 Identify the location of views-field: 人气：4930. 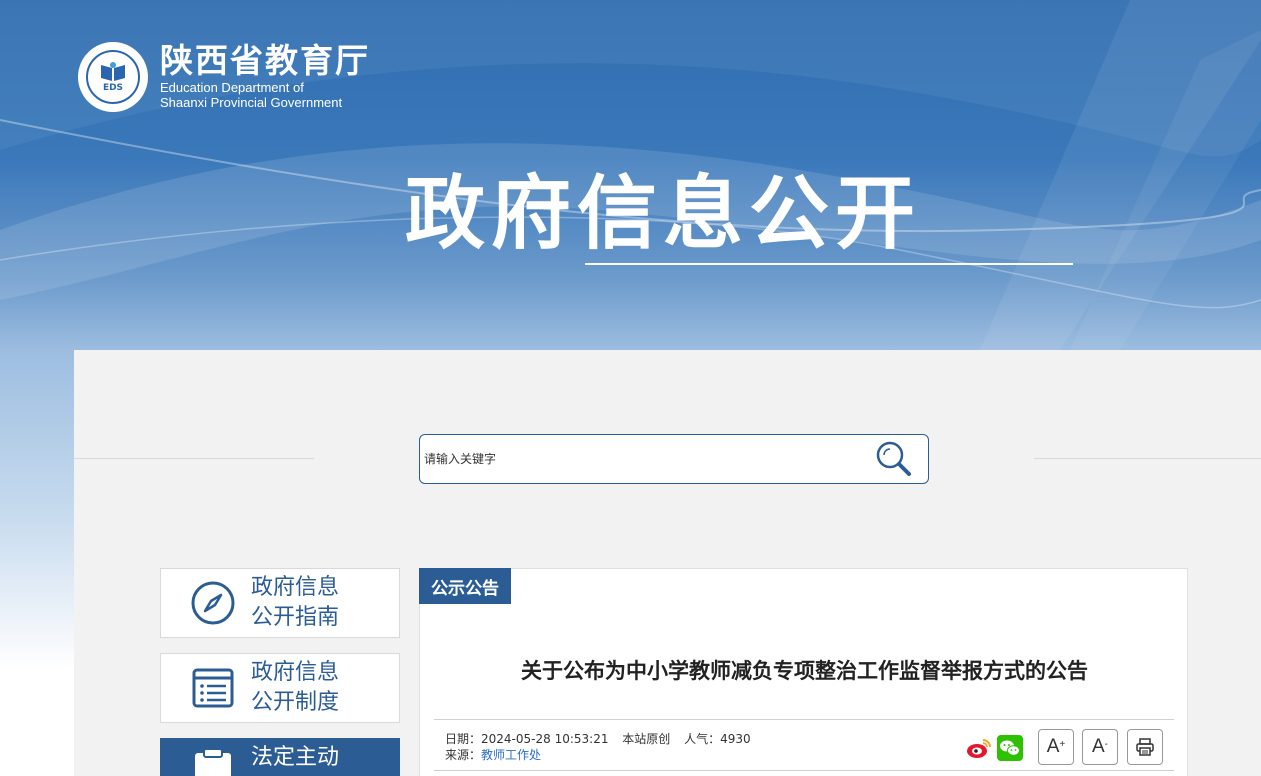
(717, 739).